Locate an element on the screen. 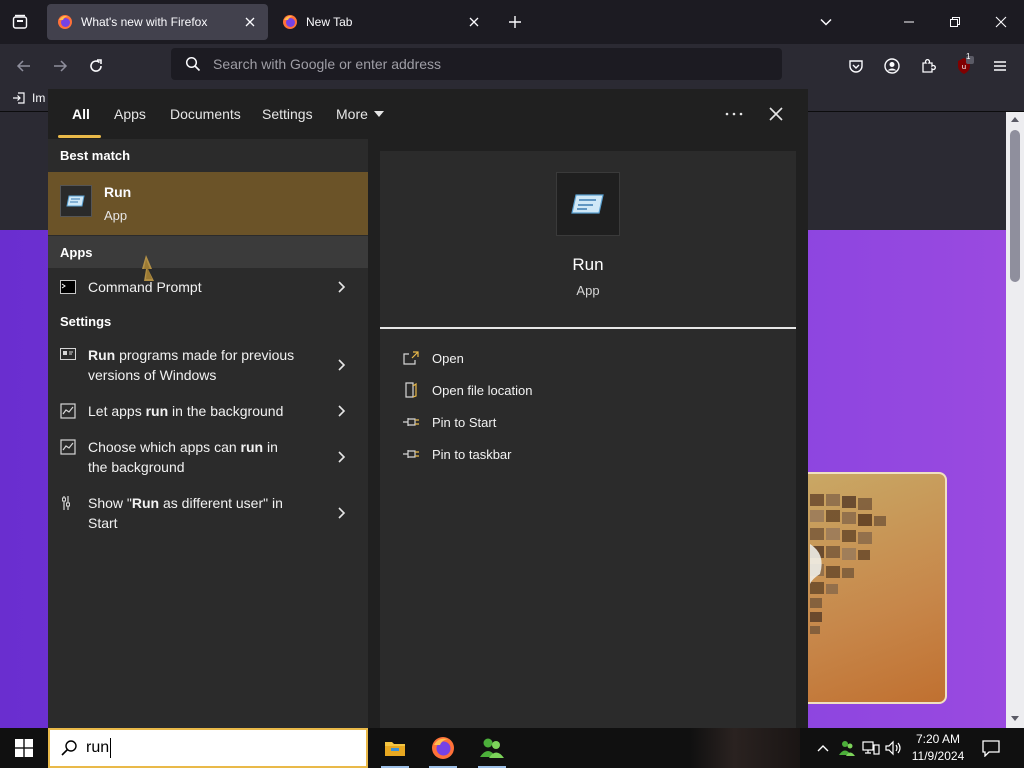 Image resolution: width=1024 pixels, height=768 pixels. result-let-apps-run-background: Let apps run in the background is located at coordinates (208, 411).